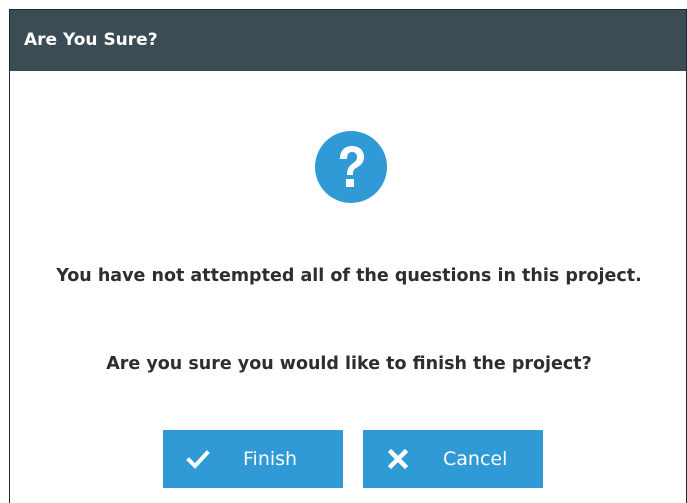  What do you see at coordinates (475, 459) in the screenshot?
I see `cancel-button-label: Cancel` at bounding box center [475, 459].